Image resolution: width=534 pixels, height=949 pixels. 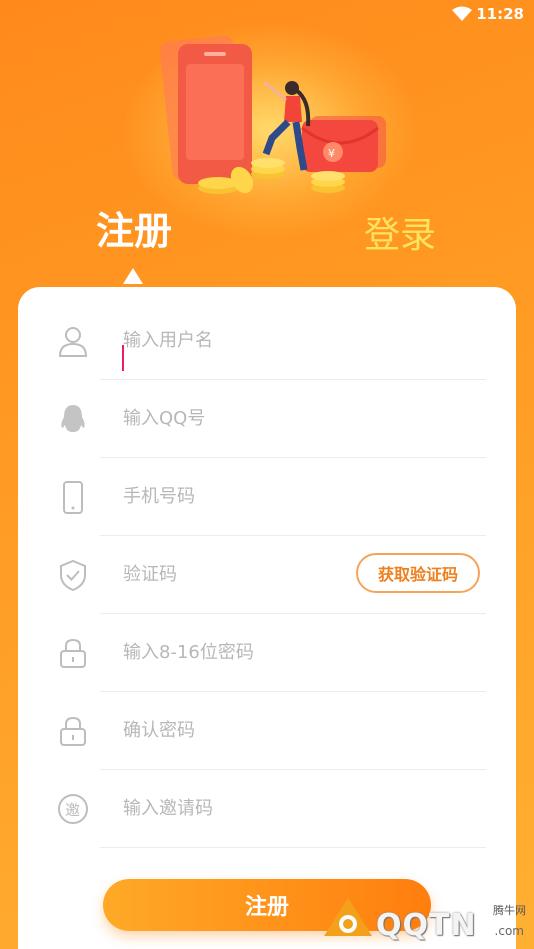 What do you see at coordinates (133, 276) in the screenshot?
I see `active-tab-indicator` at bounding box center [133, 276].